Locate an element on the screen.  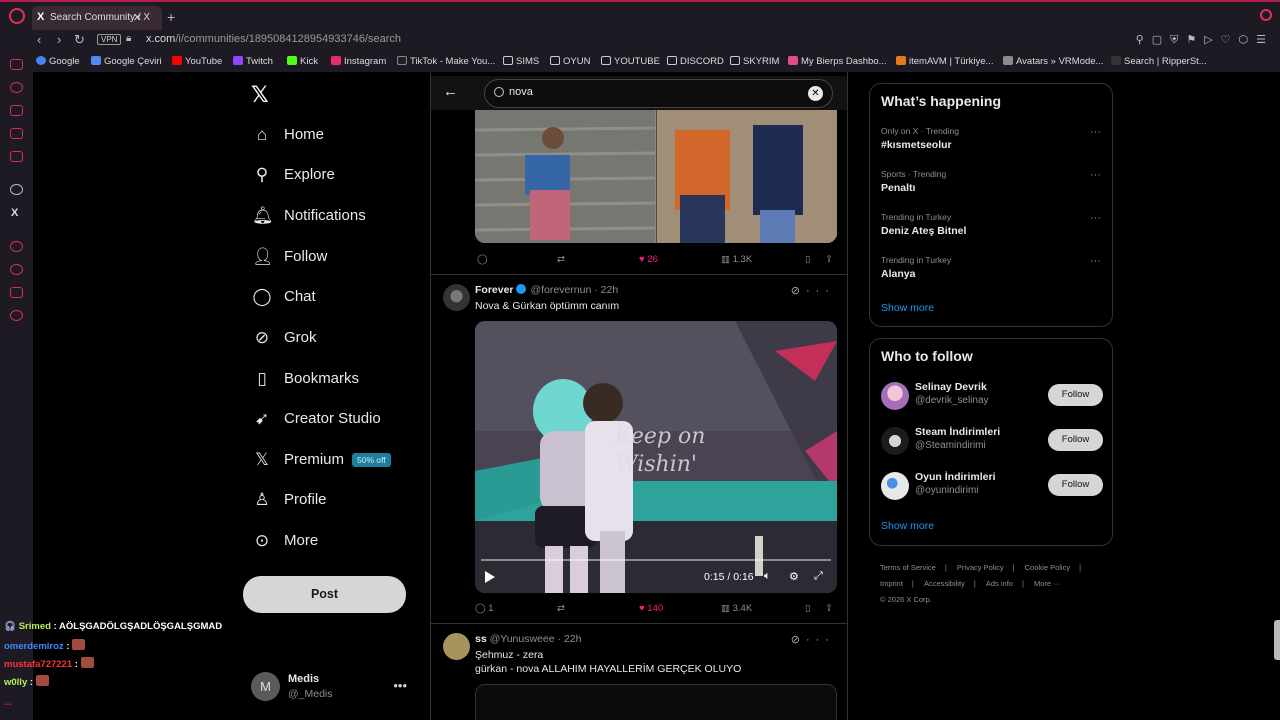
video-progress is located at coordinates (656, 560).